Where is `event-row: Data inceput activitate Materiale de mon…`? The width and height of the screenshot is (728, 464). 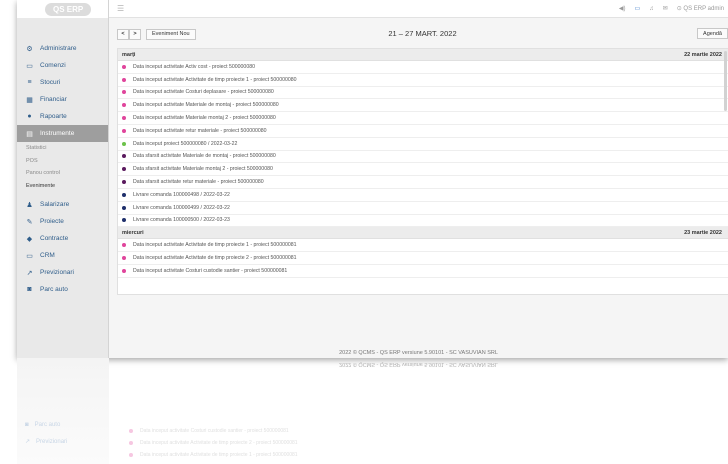 event-row: Data inceput activitate Materiale de mon… is located at coordinates (423, 106).